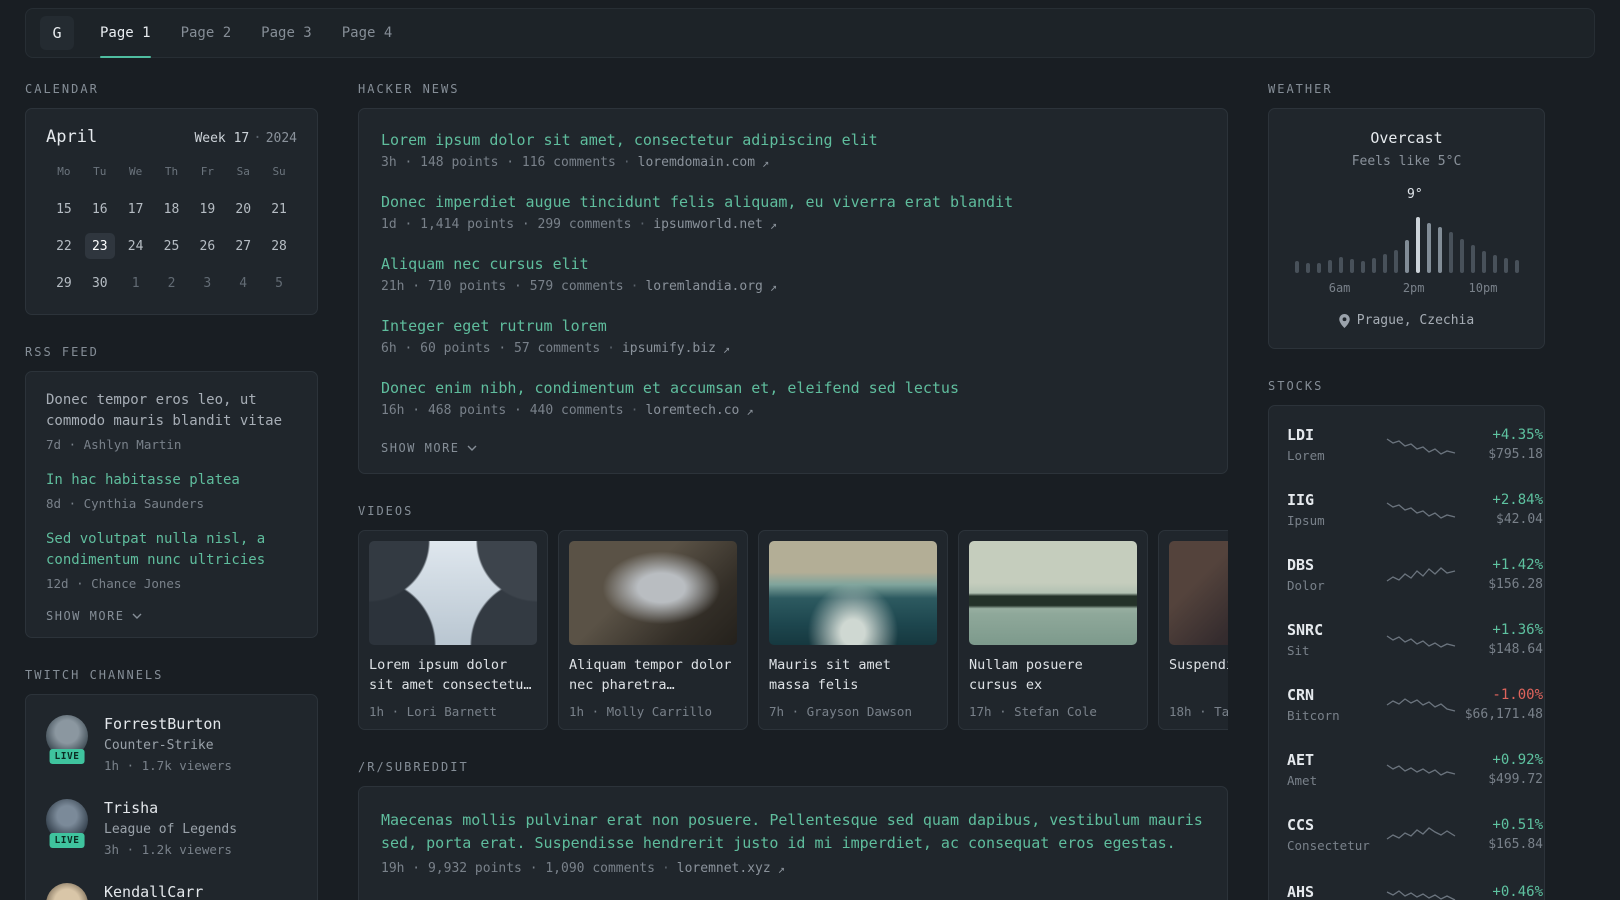 The width and height of the screenshot is (1620, 900). I want to click on twitch-section-title: TWITCH CHANNELS, so click(94, 675).